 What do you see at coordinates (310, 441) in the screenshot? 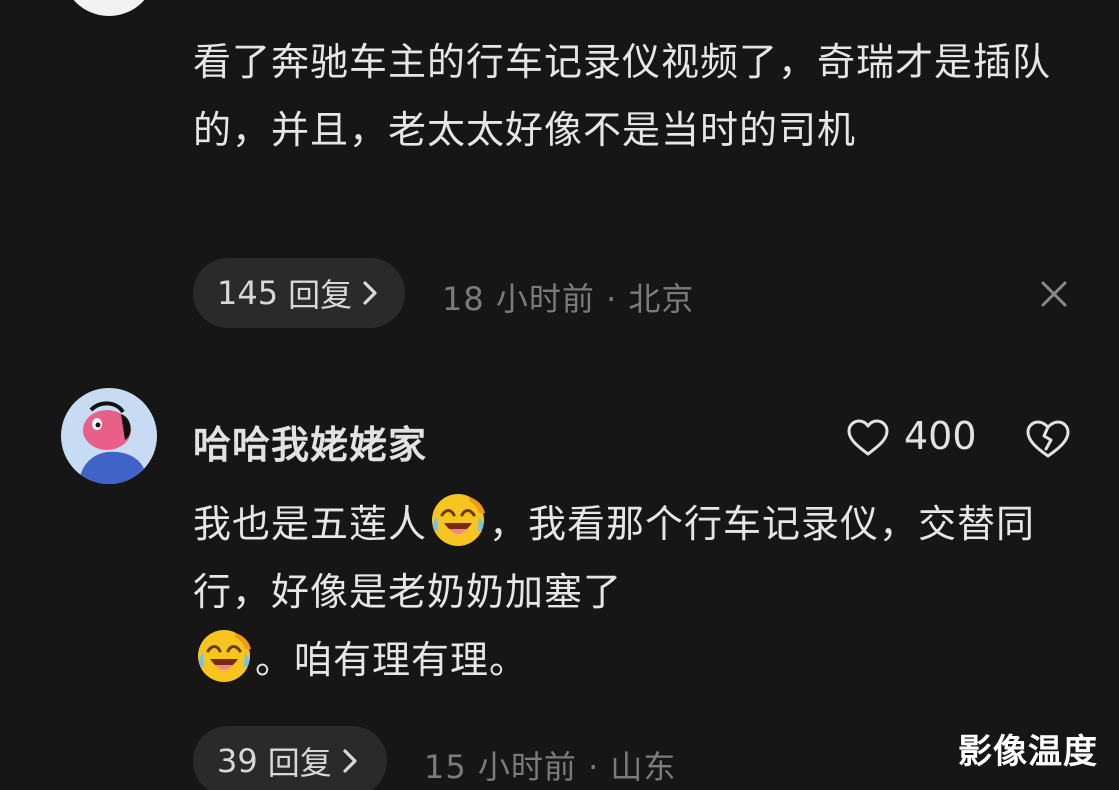
I see `username: 哈哈我姥姥家` at bounding box center [310, 441].